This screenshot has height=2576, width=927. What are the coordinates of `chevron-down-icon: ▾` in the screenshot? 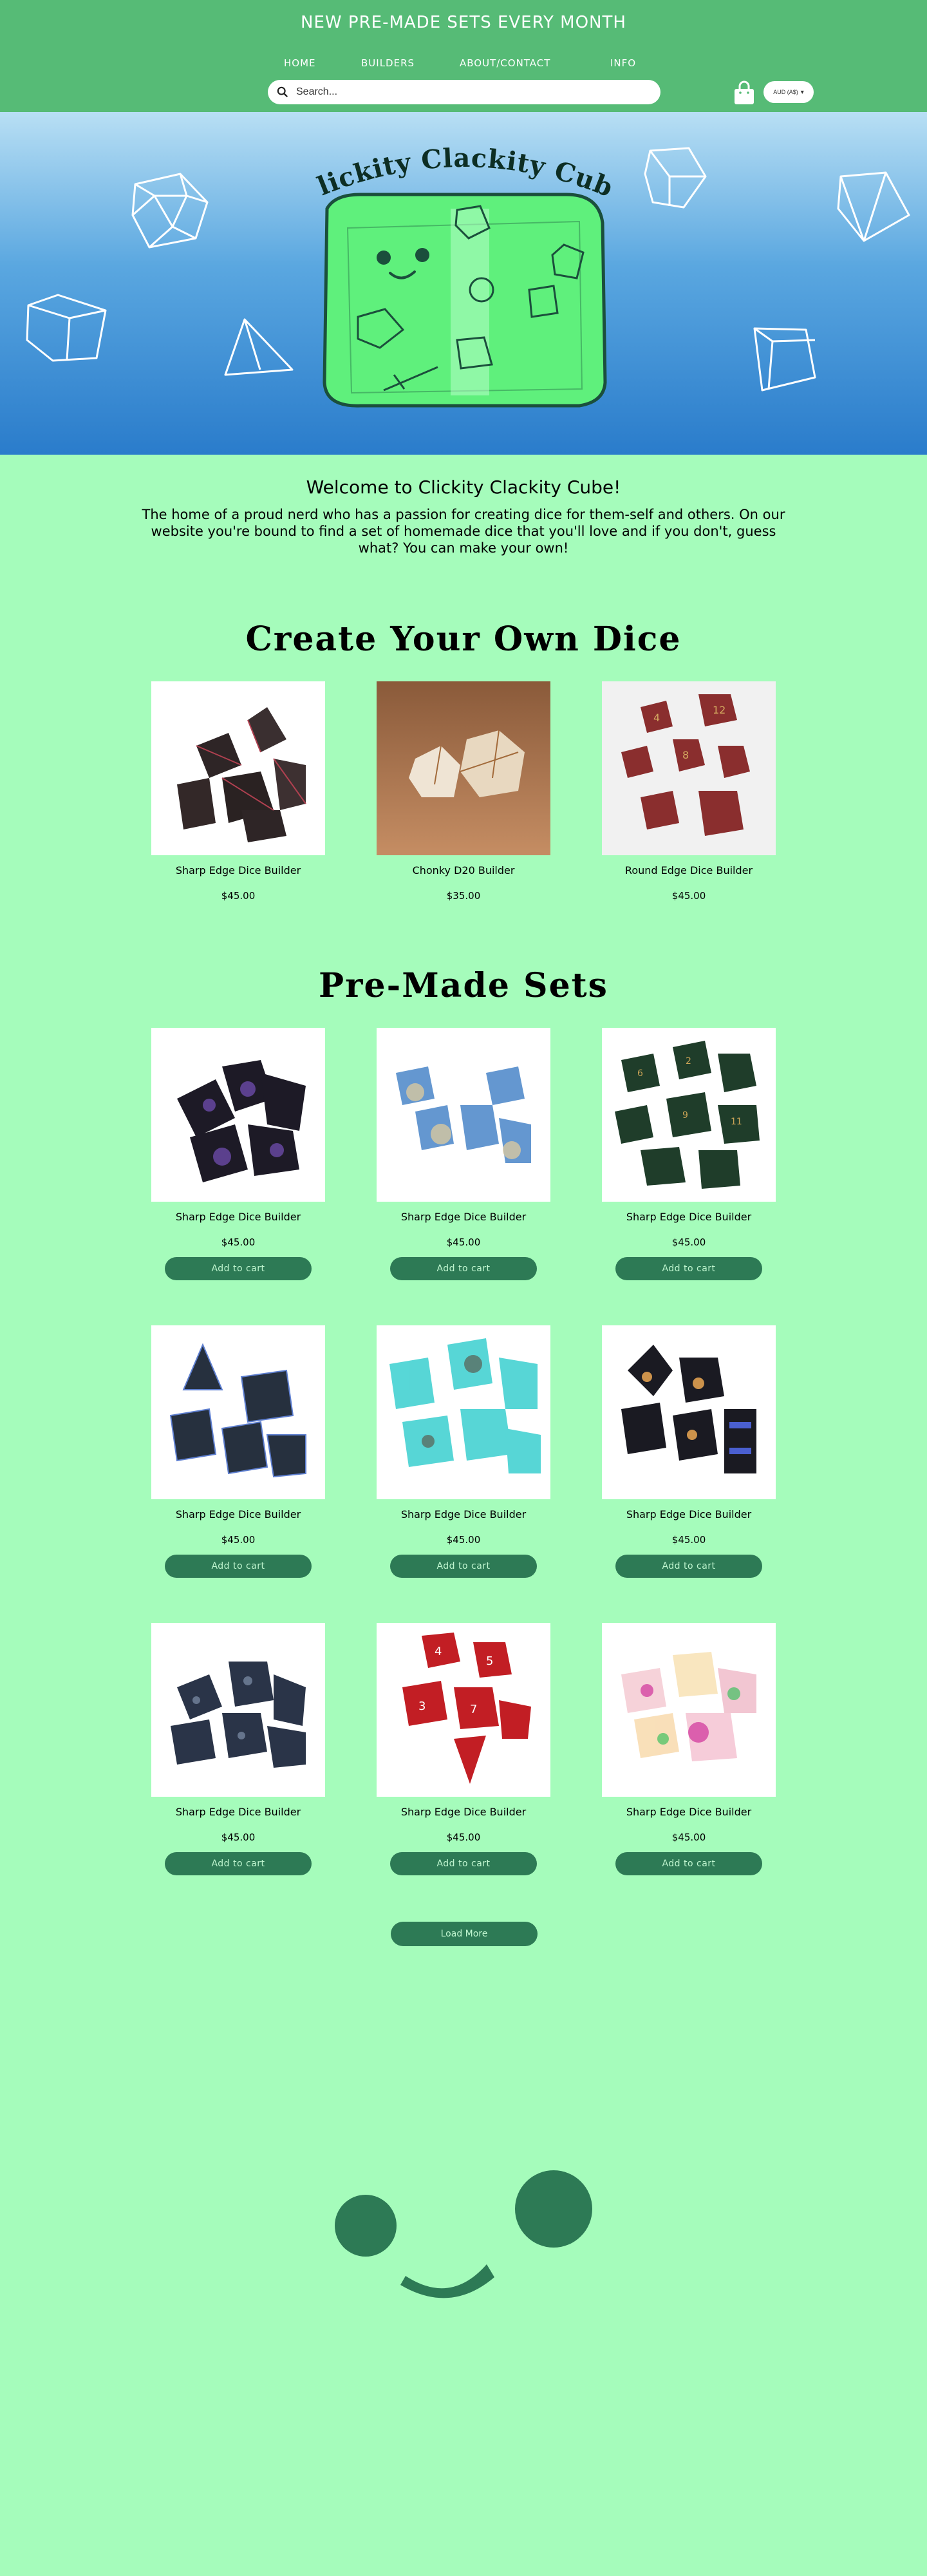 It's located at (802, 92).